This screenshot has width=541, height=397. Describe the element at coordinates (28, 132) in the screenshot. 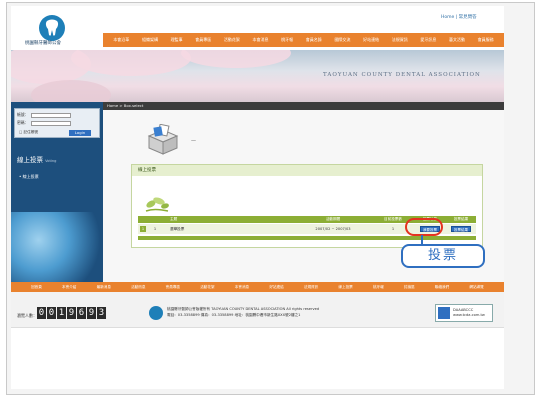

I see `remember-checkbox: □ 記住帳號` at that location.